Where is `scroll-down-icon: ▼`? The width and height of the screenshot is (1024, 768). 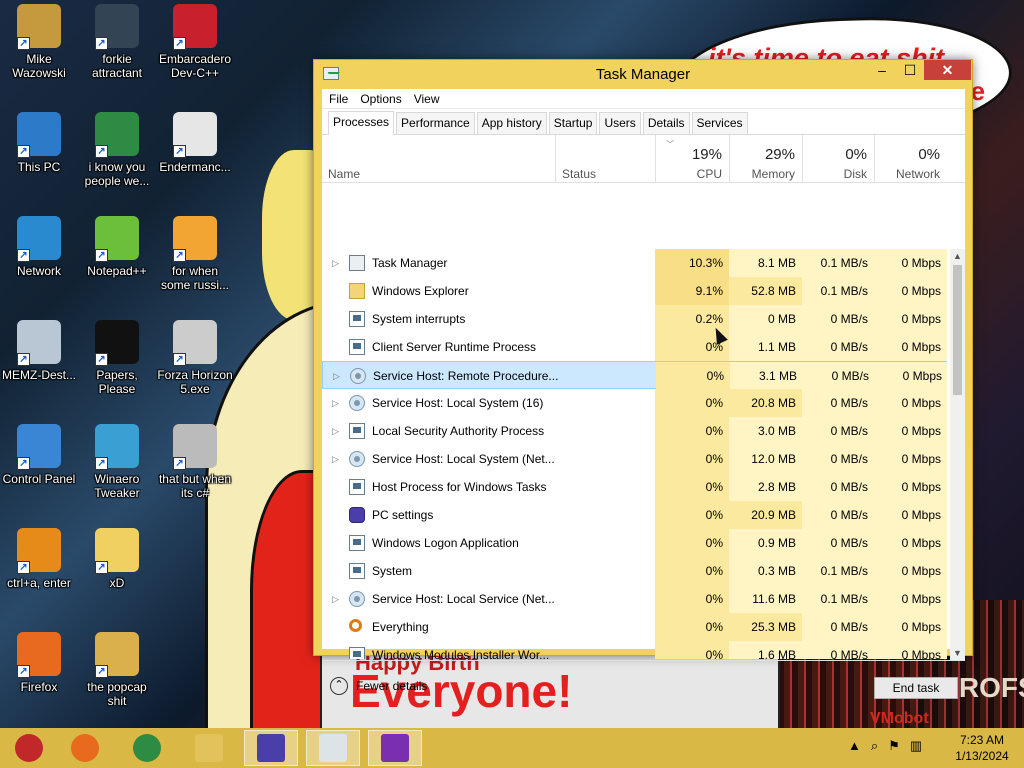
scroll-down-icon: ▼ is located at coordinates (957, 653).